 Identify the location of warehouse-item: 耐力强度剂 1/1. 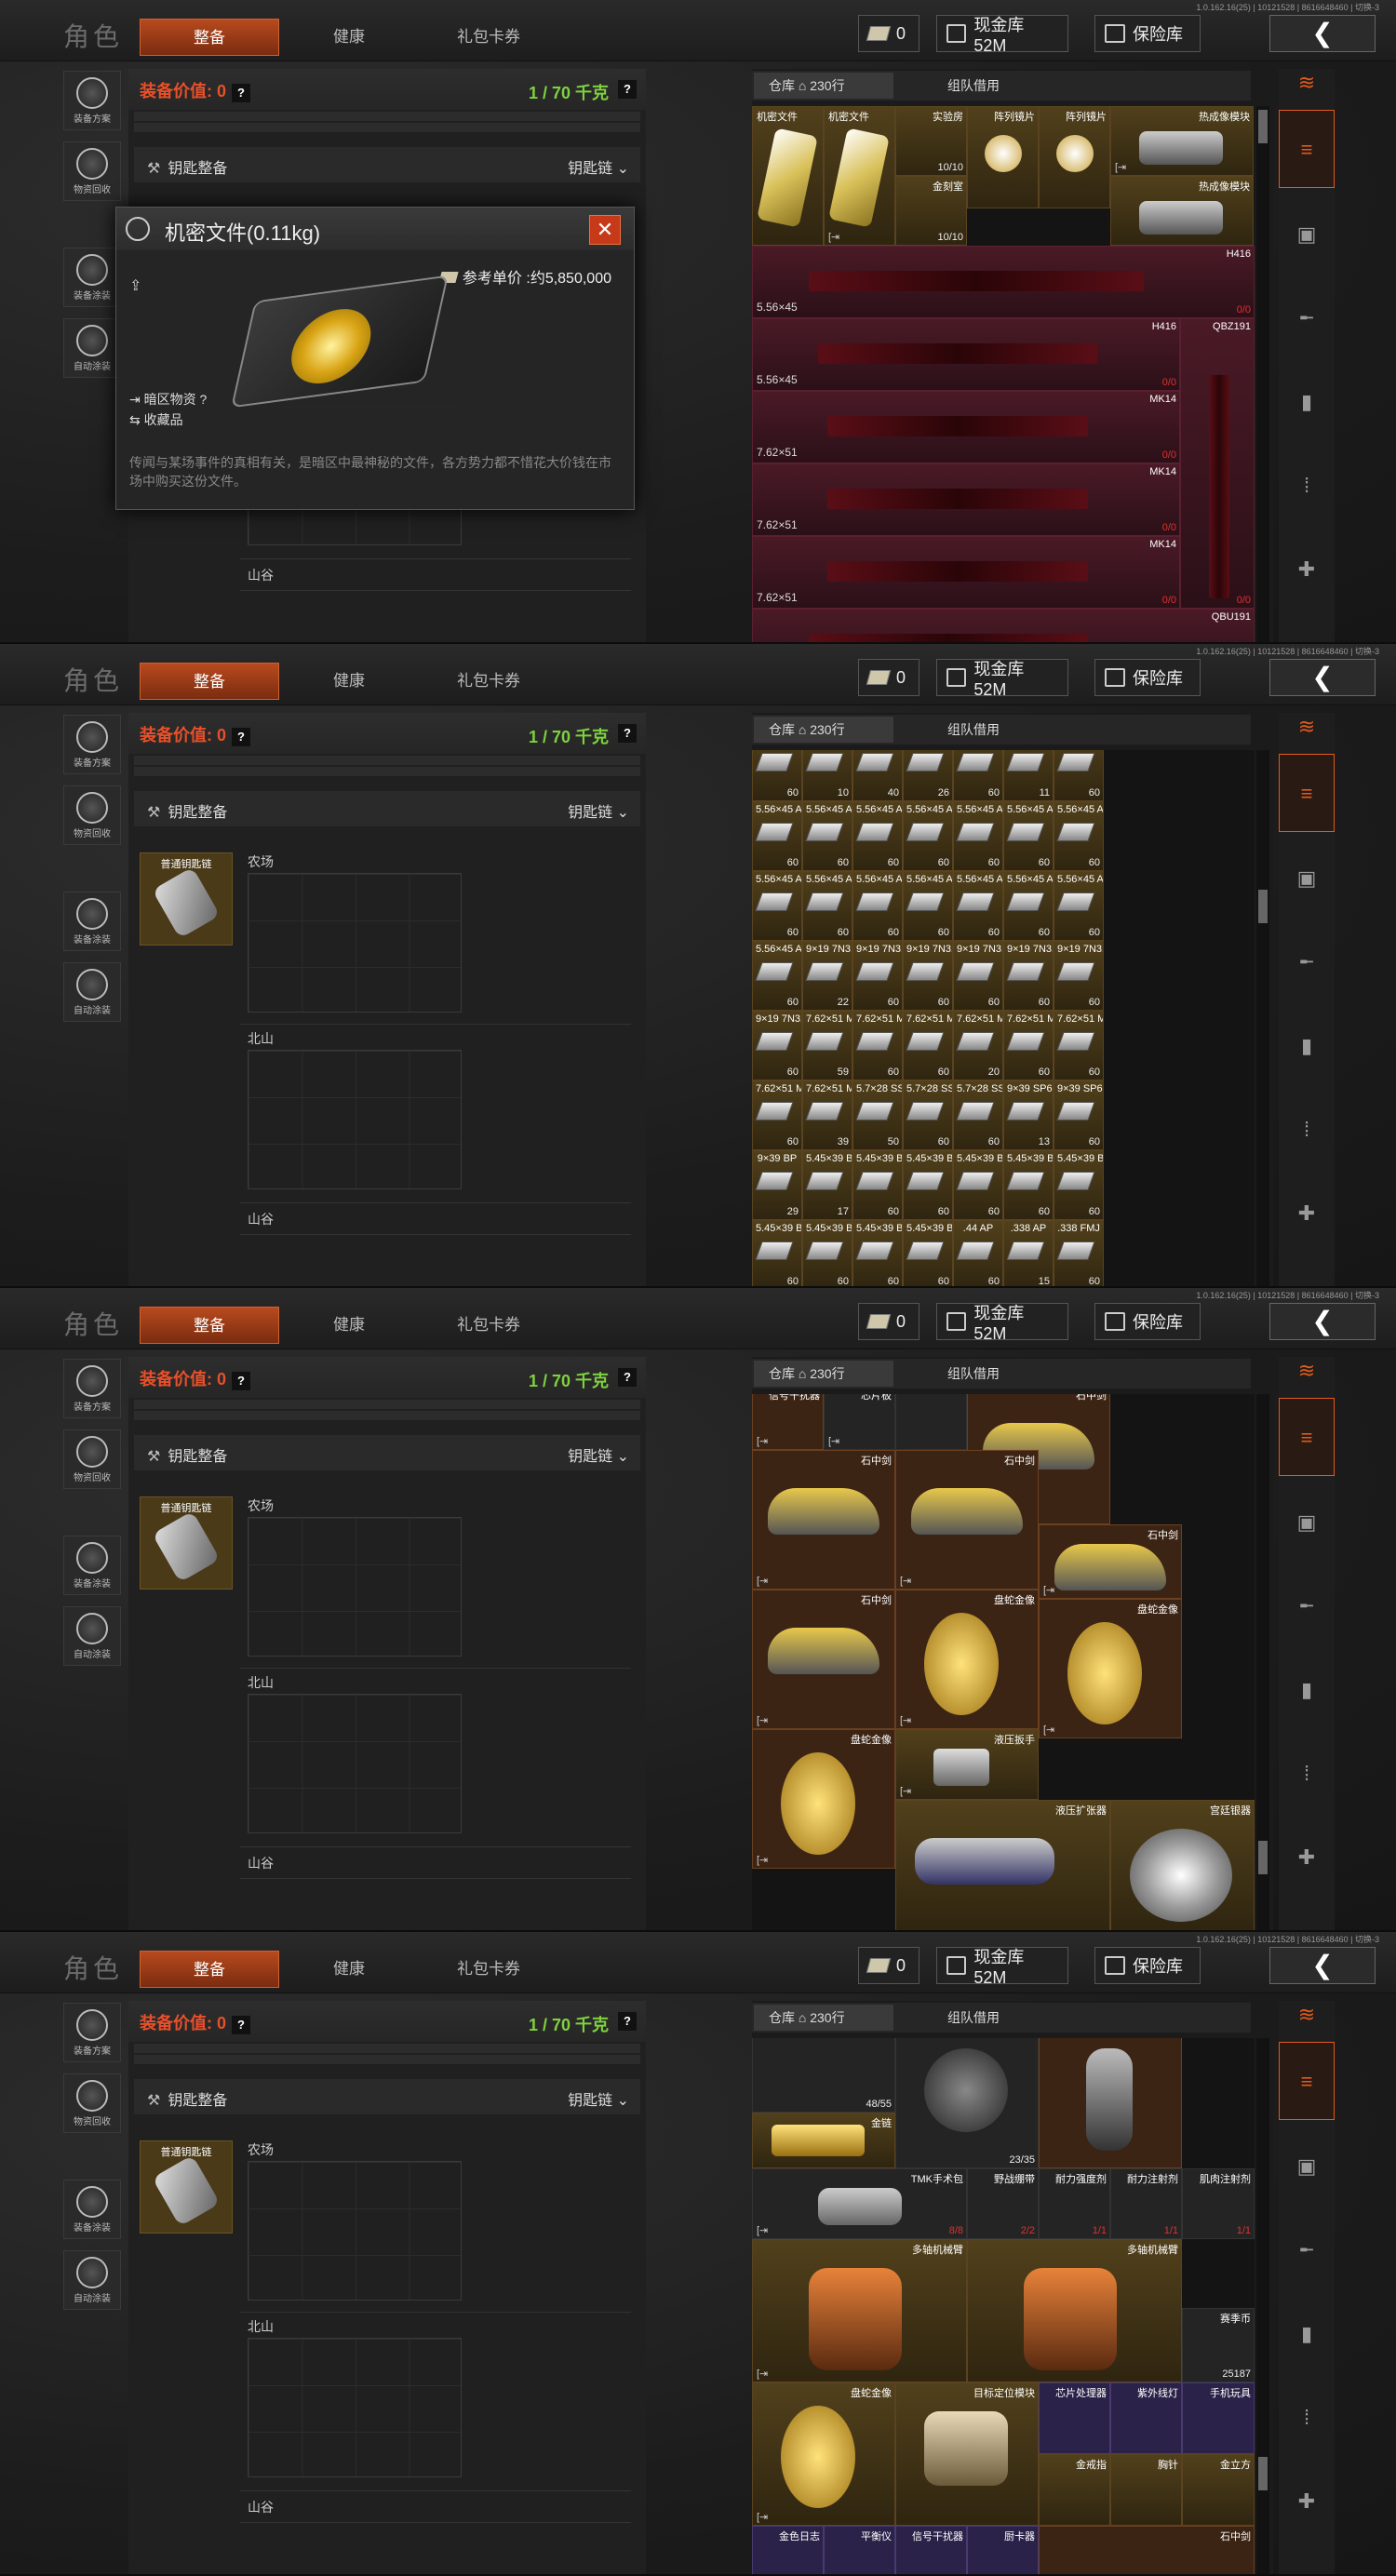
(1074, 2203).